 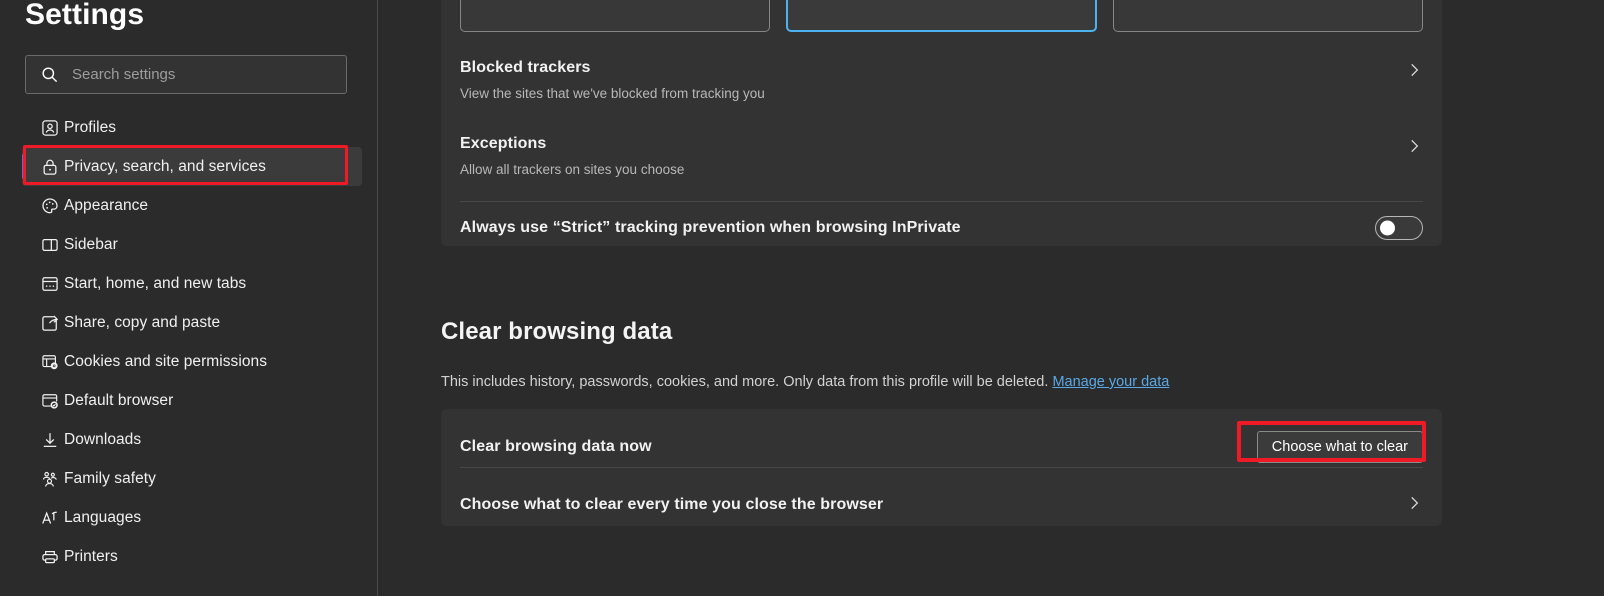 What do you see at coordinates (615, 16) in the screenshot?
I see `tracking-option-basic` at bounding box center [615, 16].